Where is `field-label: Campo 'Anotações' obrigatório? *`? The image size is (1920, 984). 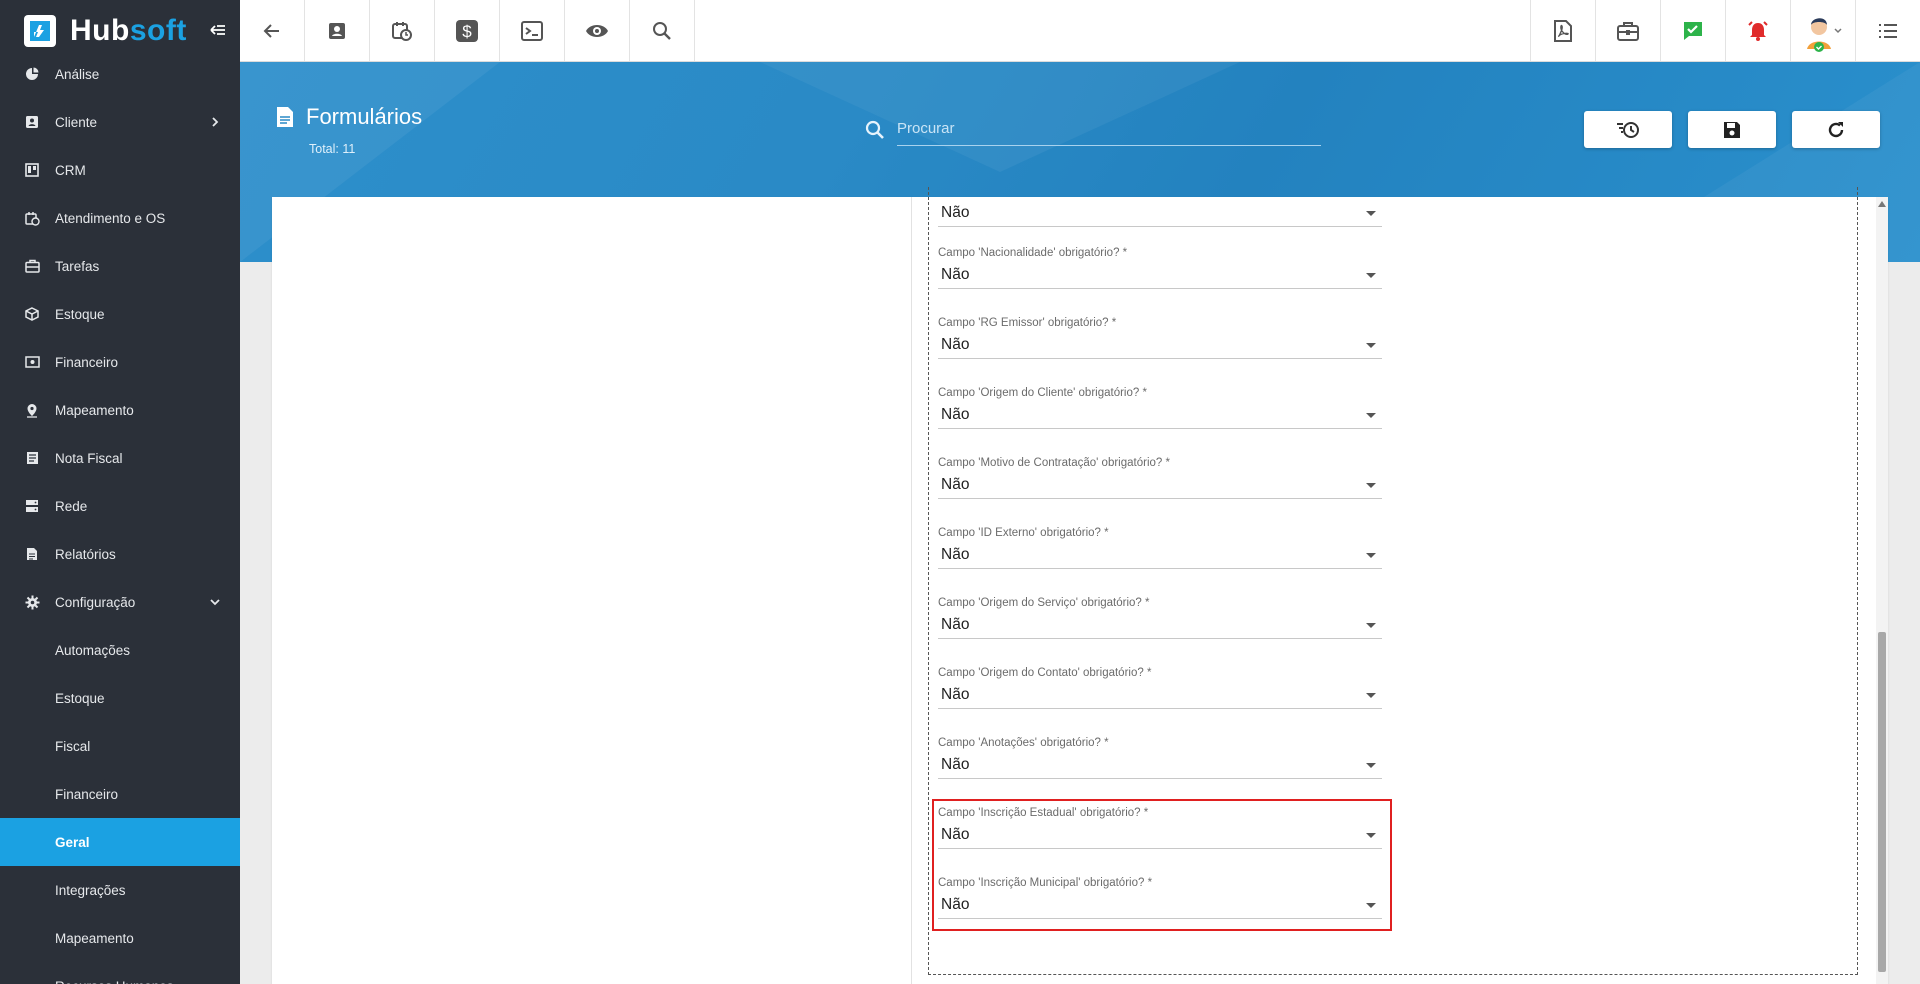
field-label: Campo 'Anotações' obrigatório? * is located at coordinates (1023, 743).